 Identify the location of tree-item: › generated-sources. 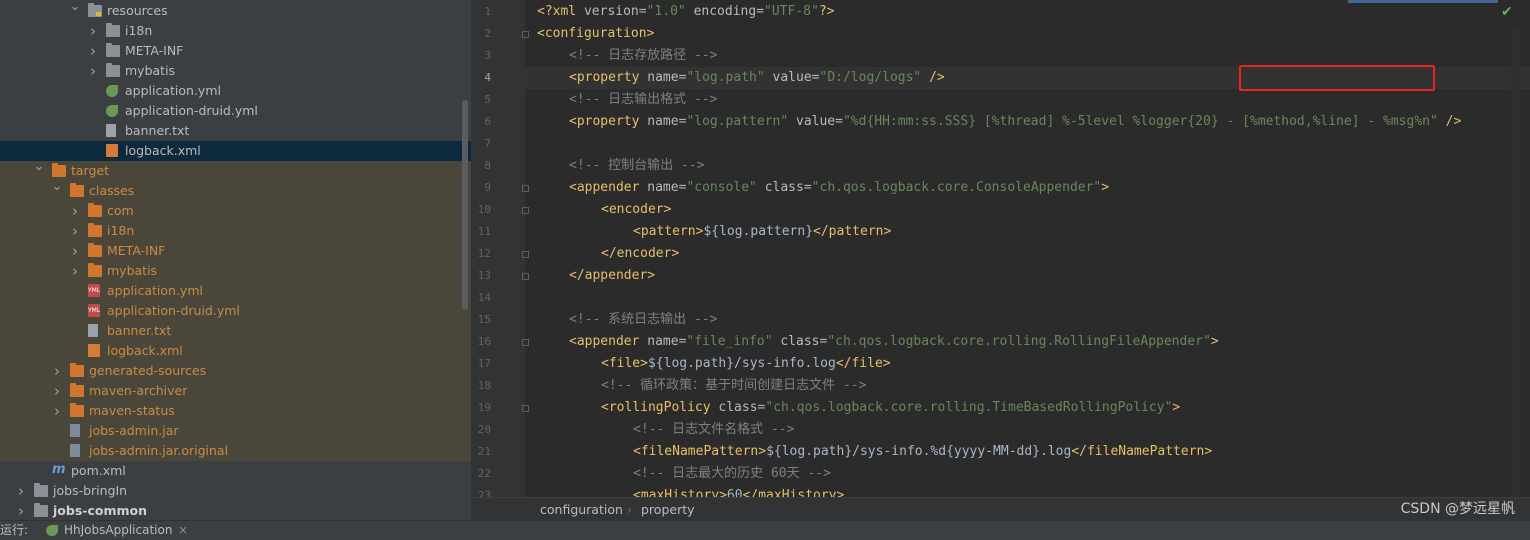
(235, 371).